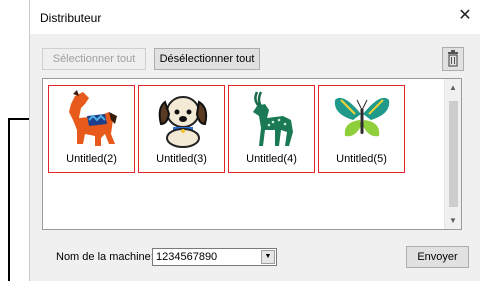  I want to click on scroll-up-icon: ▲, so click(453, 87).